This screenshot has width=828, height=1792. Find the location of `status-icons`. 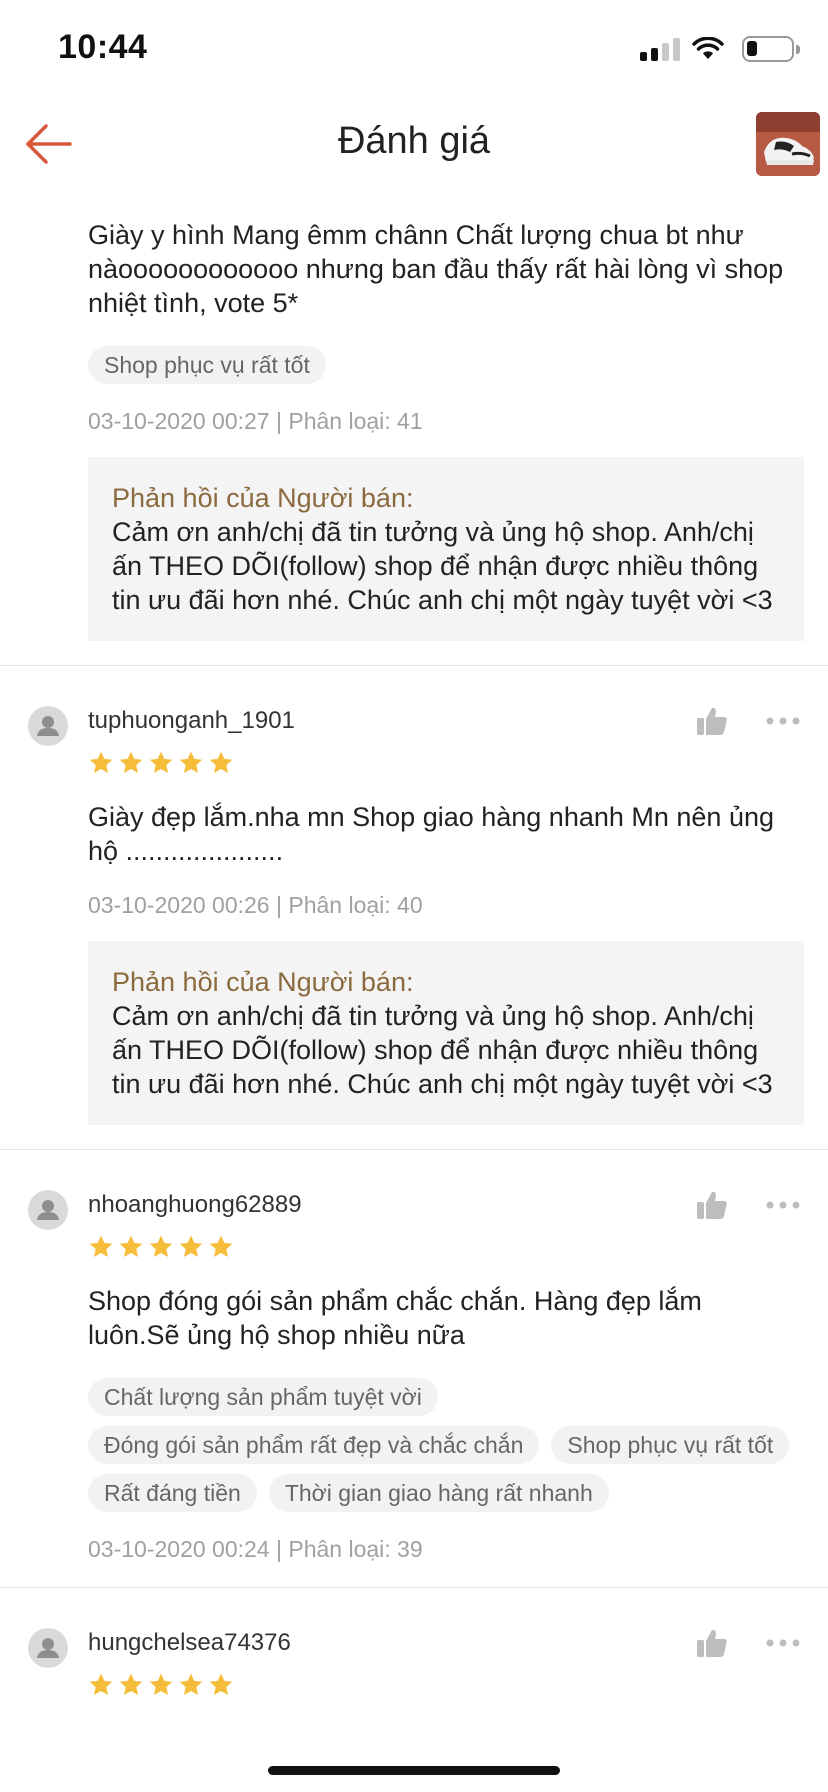

status-icons is located at coordinates (720, 49).